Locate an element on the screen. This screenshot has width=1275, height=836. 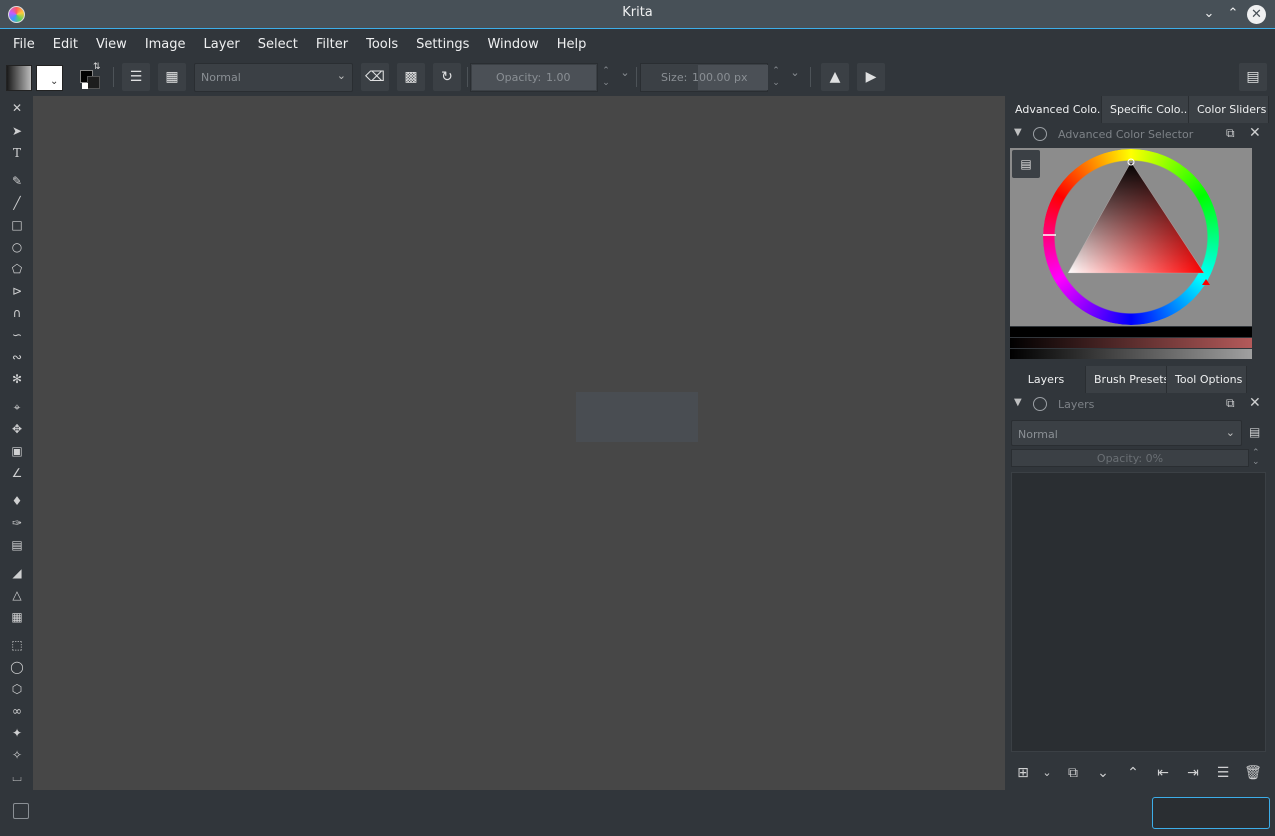
freehand-path-tool-icon: ∽ is located at coordinates (17, 335).